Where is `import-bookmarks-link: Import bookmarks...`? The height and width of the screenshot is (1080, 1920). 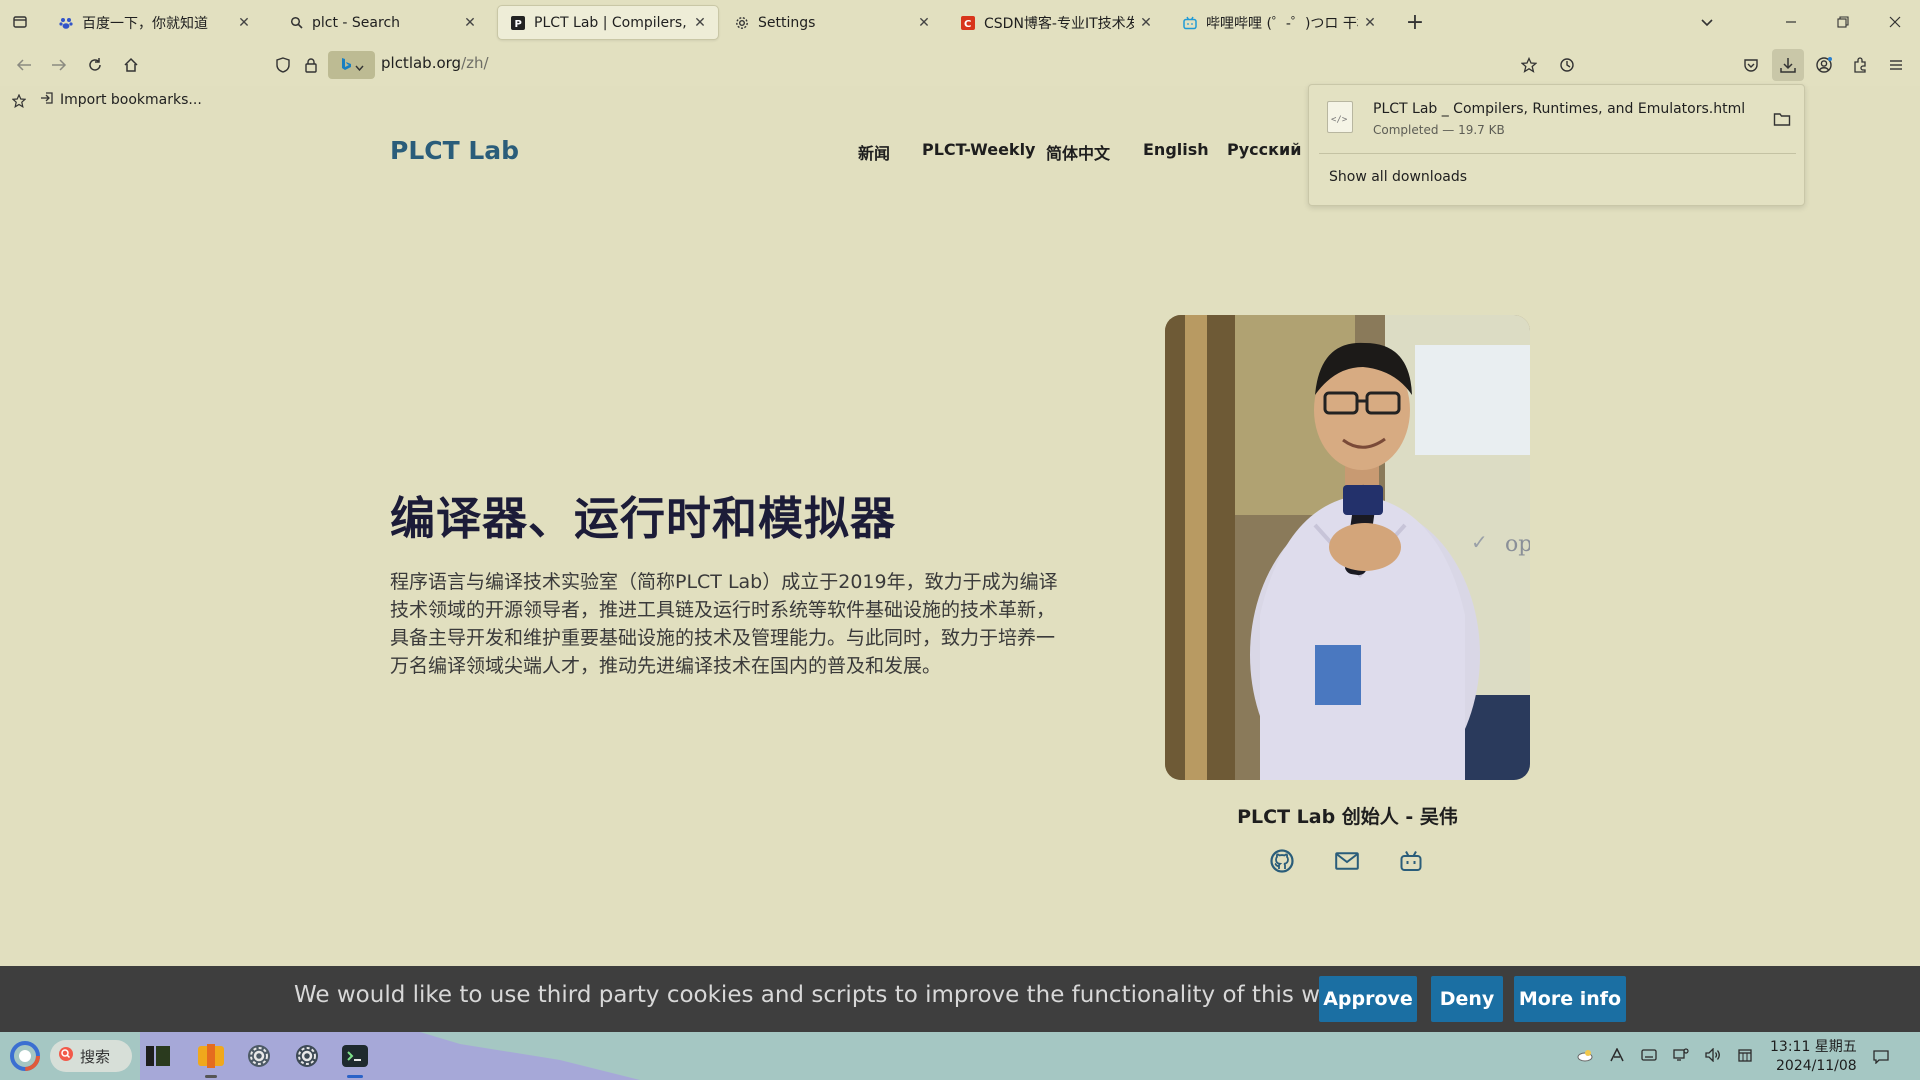
import-bookmarks-link: Import bookmarks... is located at coordinates (121, 100).